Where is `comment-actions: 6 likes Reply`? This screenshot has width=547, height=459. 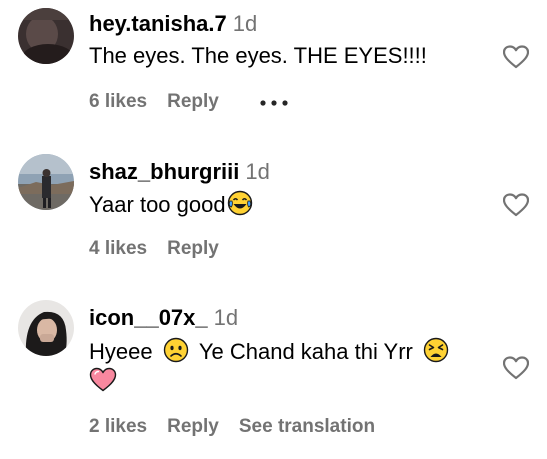 comment-actions: 6 likes Reply is located at coordinates (199, 102).